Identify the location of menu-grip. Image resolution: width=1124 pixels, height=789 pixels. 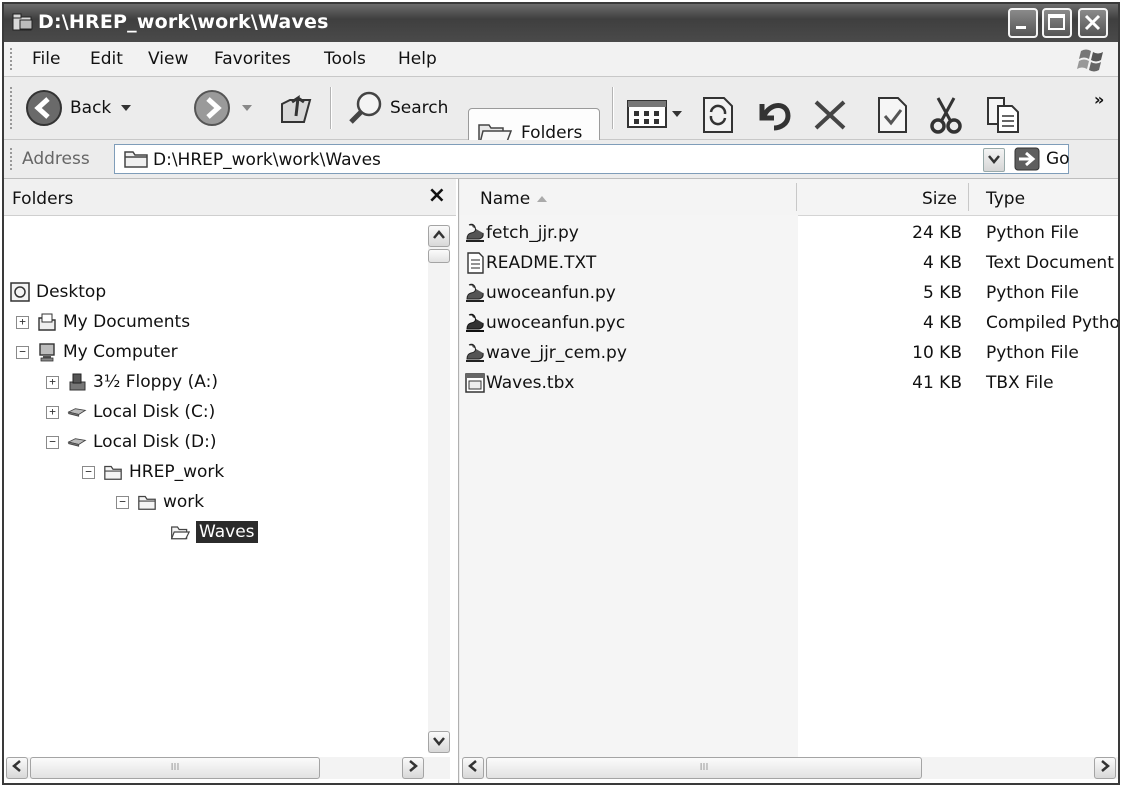
(12, 59).